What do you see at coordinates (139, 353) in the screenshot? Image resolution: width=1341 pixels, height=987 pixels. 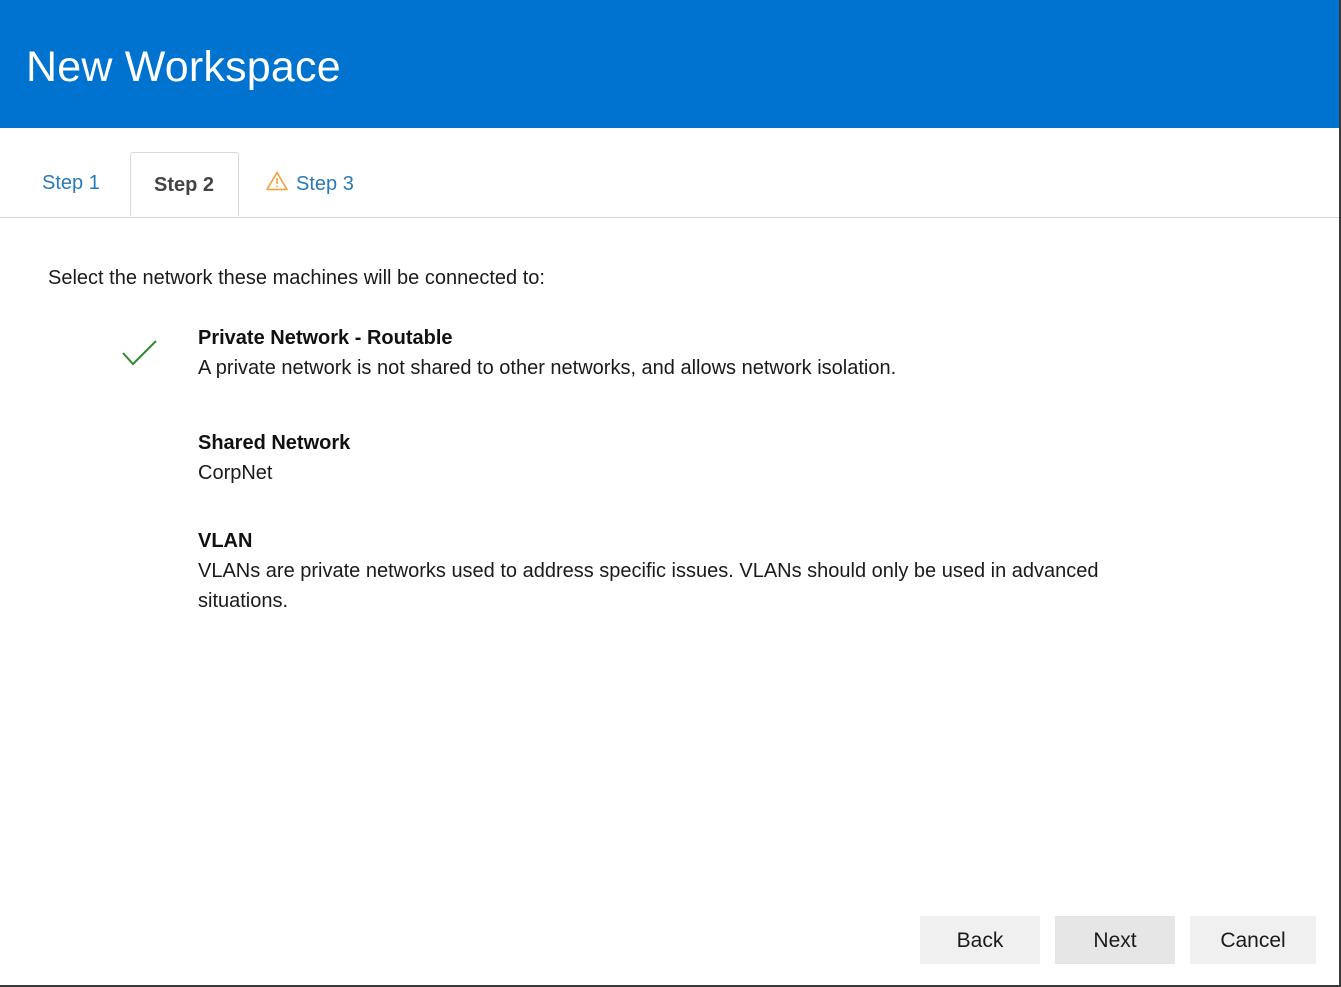 I see `checkmark-icon` at bounding box center [139, 353].